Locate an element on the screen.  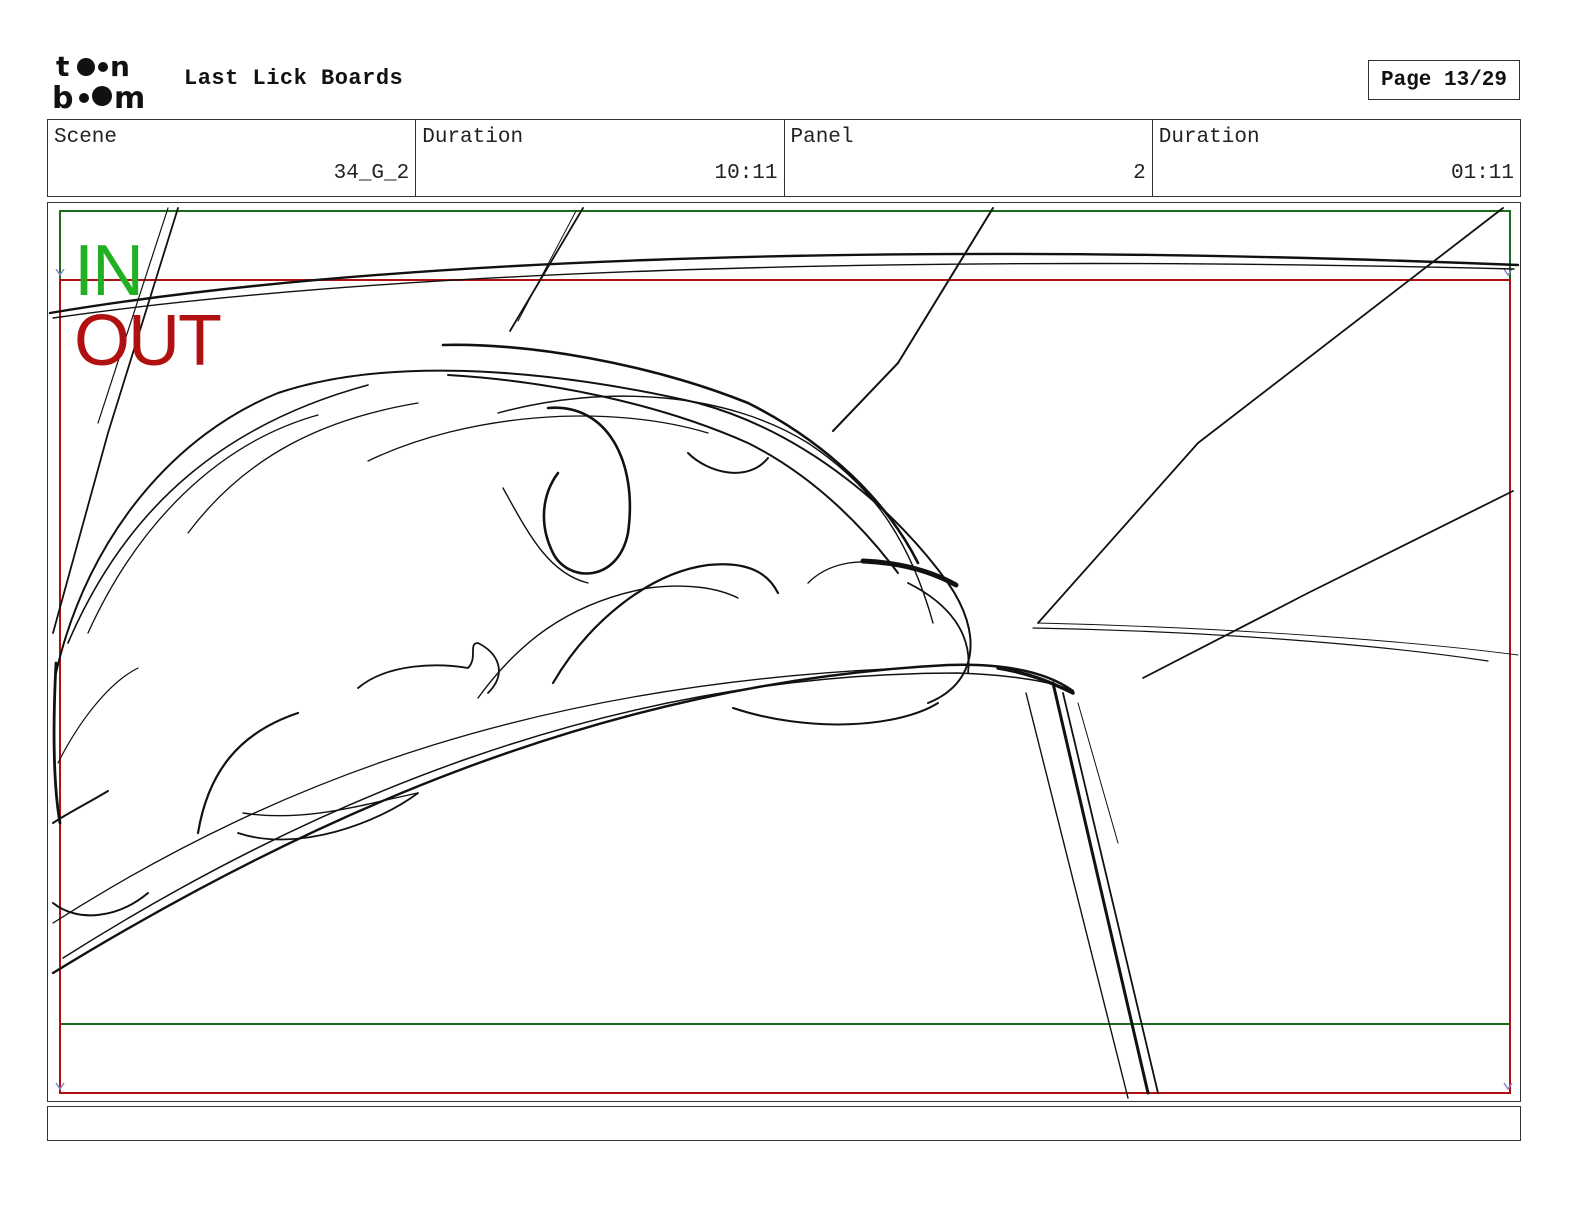
panel-duration-label: Duration is located at coordinates (1209, 137).